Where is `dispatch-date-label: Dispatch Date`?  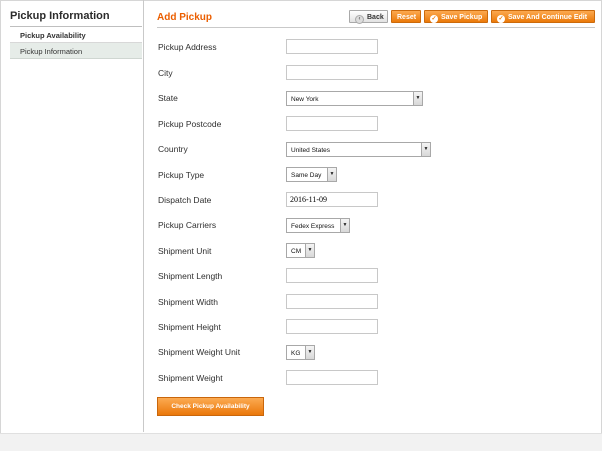
dispatch-date-label: Dispatch Date is located at coordinates (185, 200).